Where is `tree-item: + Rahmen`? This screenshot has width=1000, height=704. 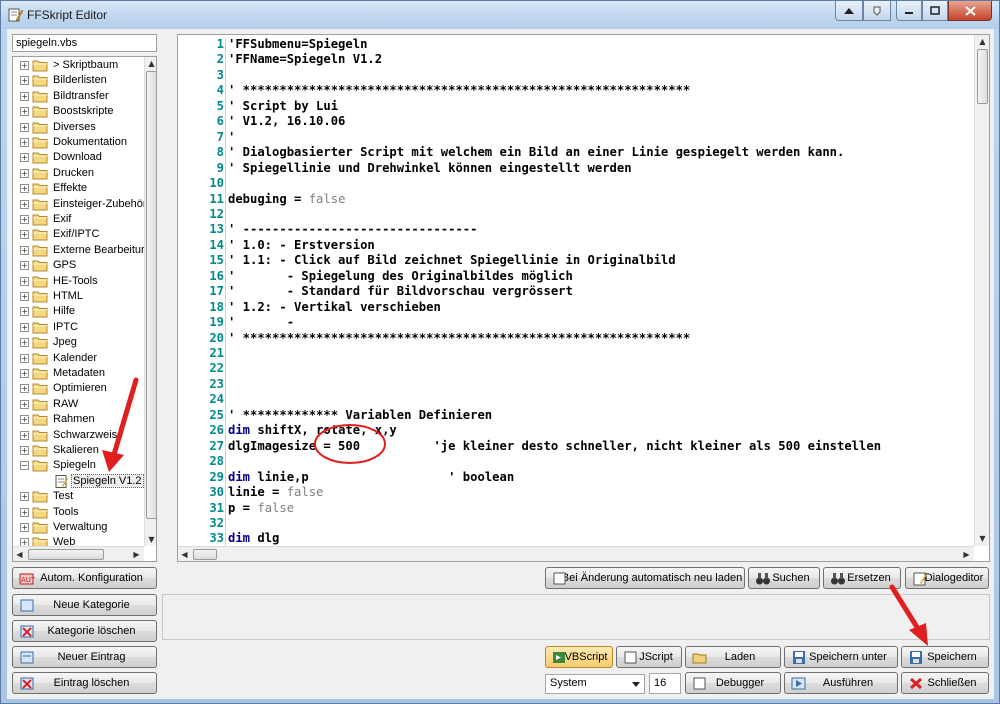
tree-item: + Rahmen is located at coordinates (78, 419).